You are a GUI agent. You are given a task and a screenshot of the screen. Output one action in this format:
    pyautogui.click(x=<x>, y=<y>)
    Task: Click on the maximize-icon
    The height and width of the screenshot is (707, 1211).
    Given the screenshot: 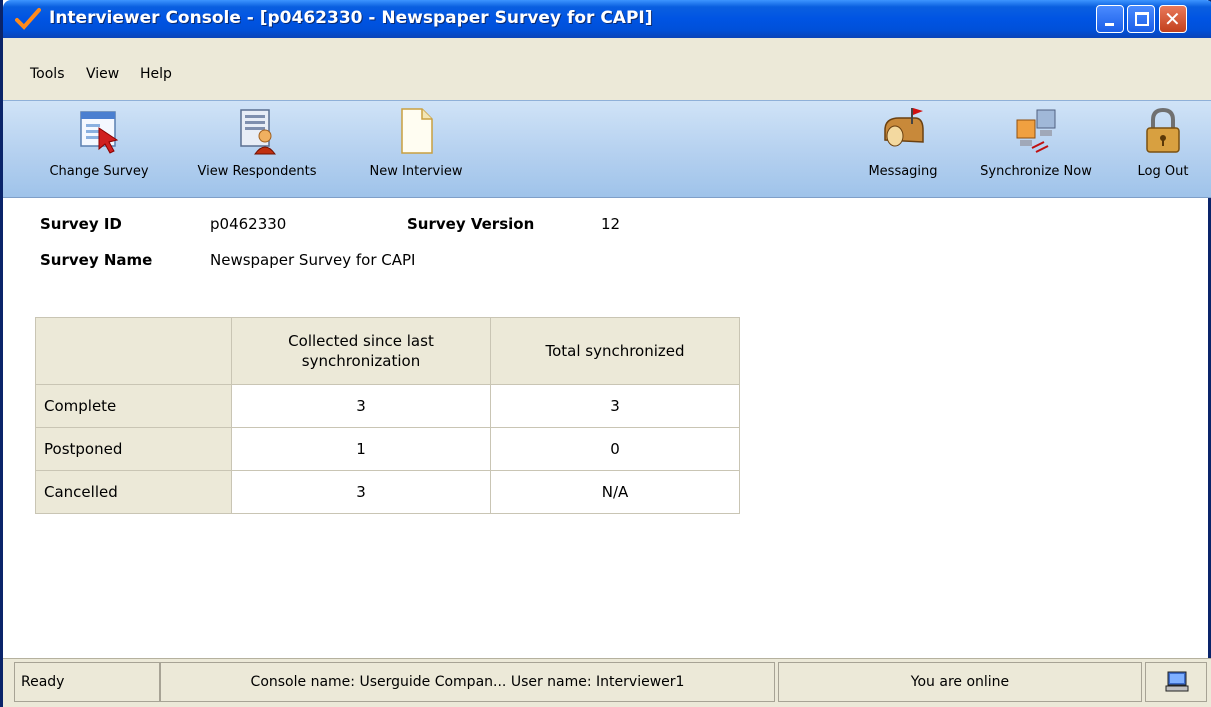 What is the action you would take?
    pyautogui.click(x=1142, y=19)
    